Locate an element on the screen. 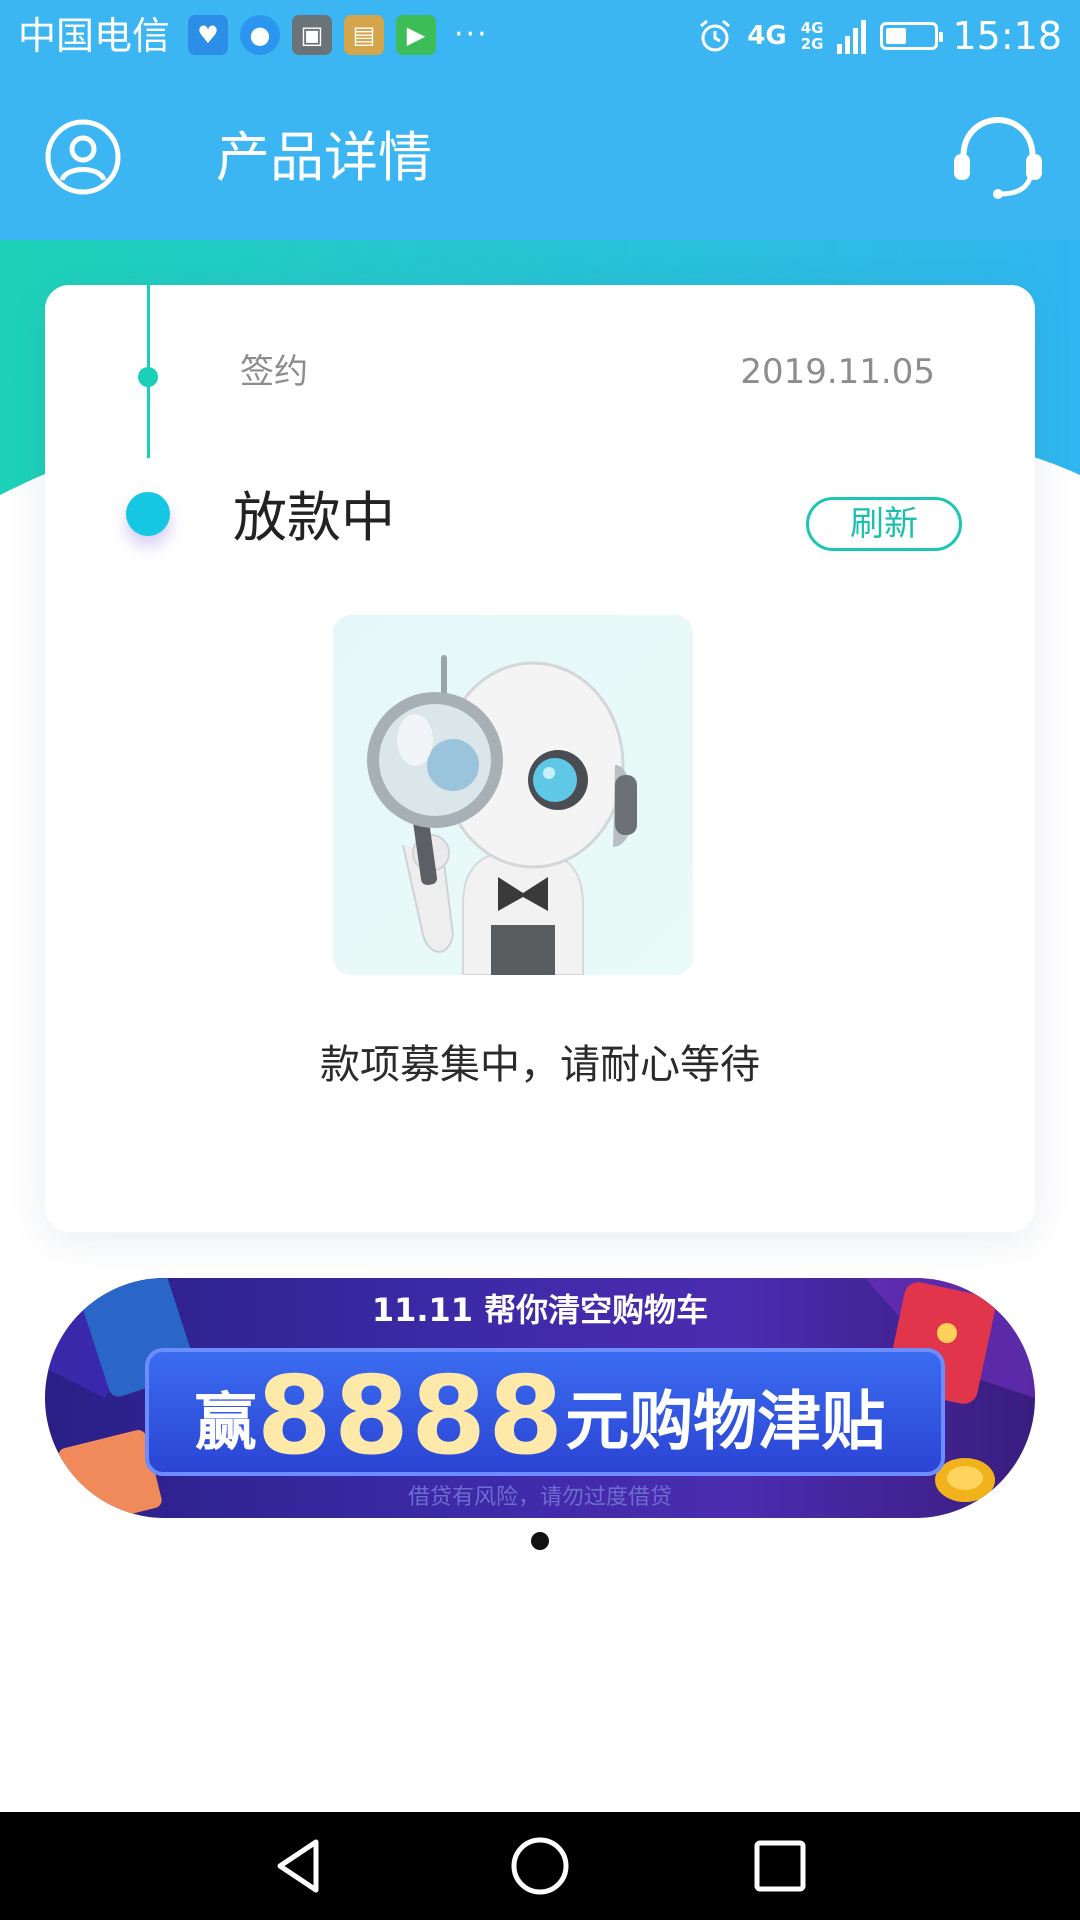 Image resolution: width=1080 pixels, height=1920 pixels. page-title: 产品详情 is located at coordinates (324, 157).